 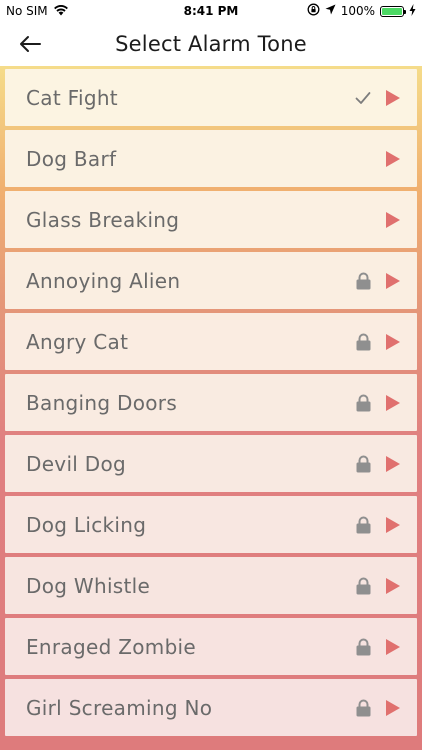 What do you see at coordinates (211, 11) in the screenshot?
I see `status-bar: No SIM 8:41 PM 100%` at bounding box center [211, 11].